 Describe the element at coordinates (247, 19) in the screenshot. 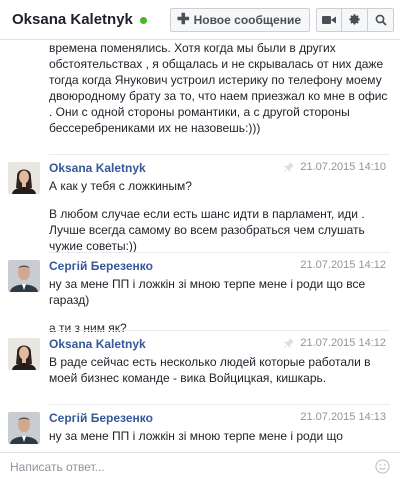

I see `new-message-label: Новое сообщение` at that location.